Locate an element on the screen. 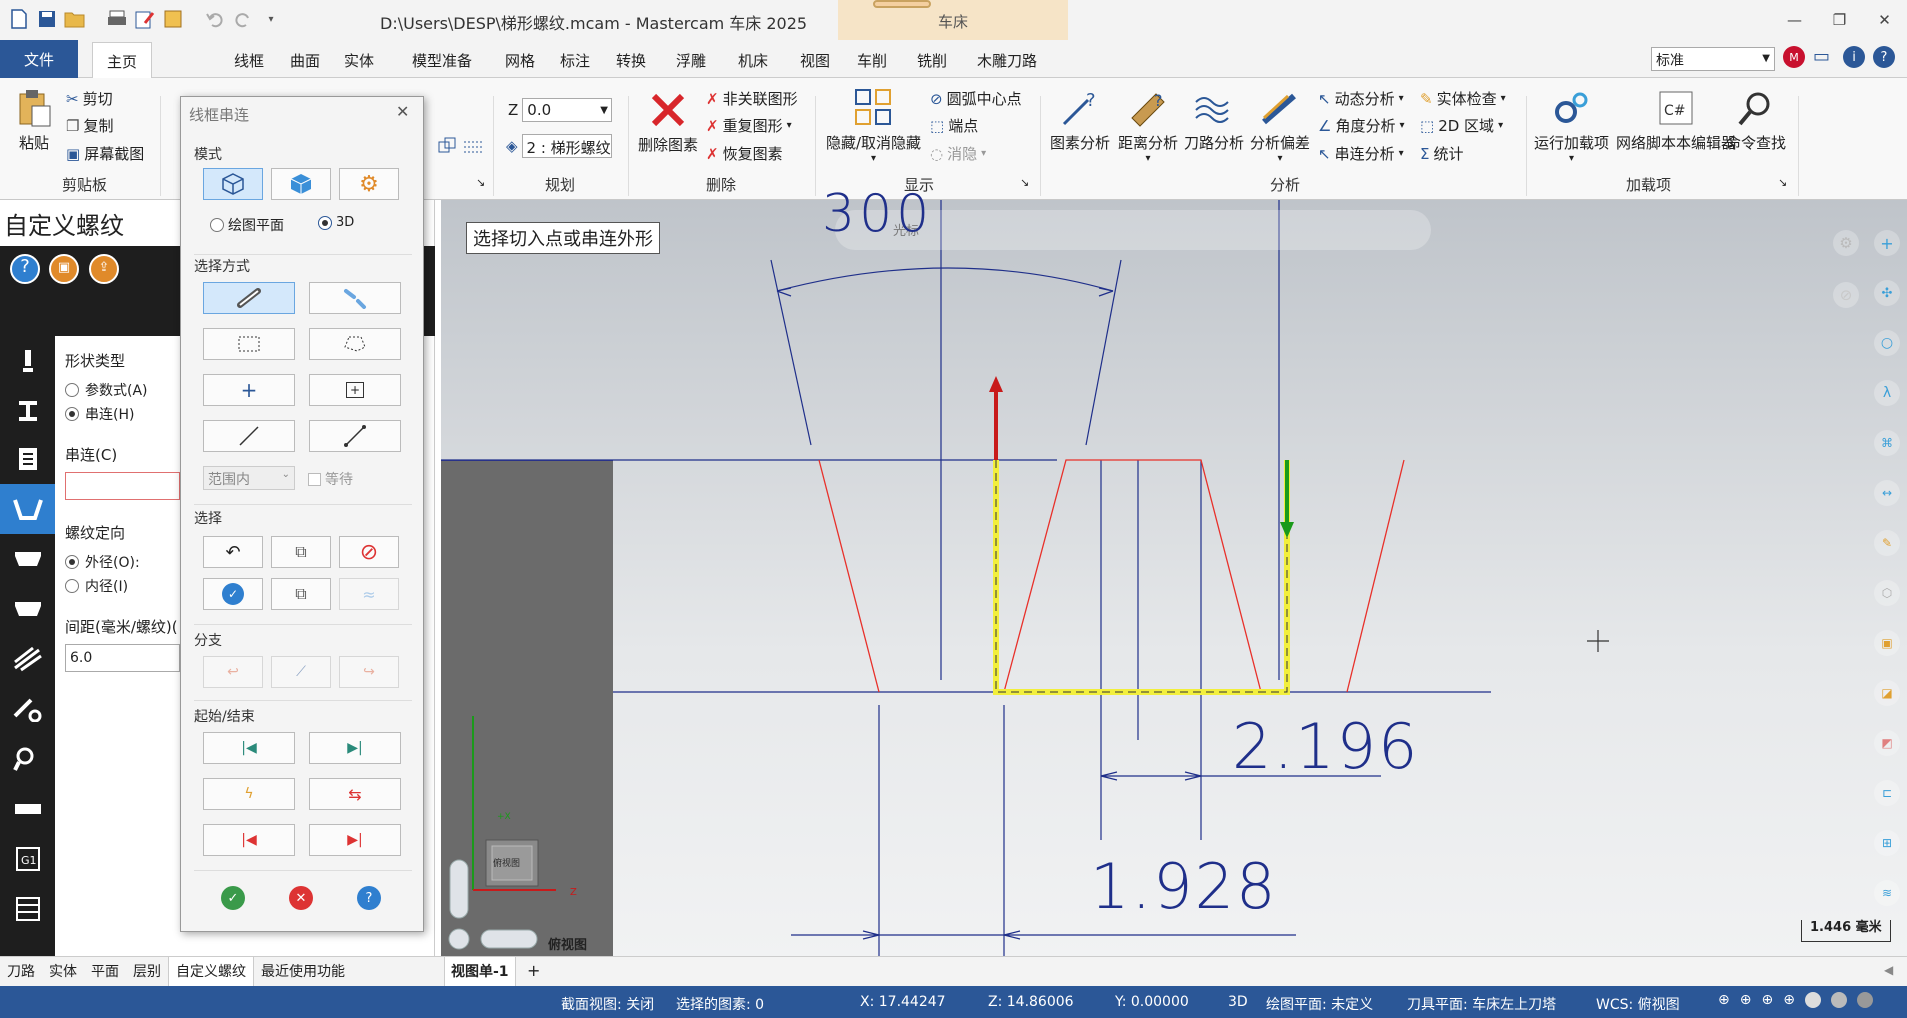  tab-3: 实体 is located at coordinates (359, 60).